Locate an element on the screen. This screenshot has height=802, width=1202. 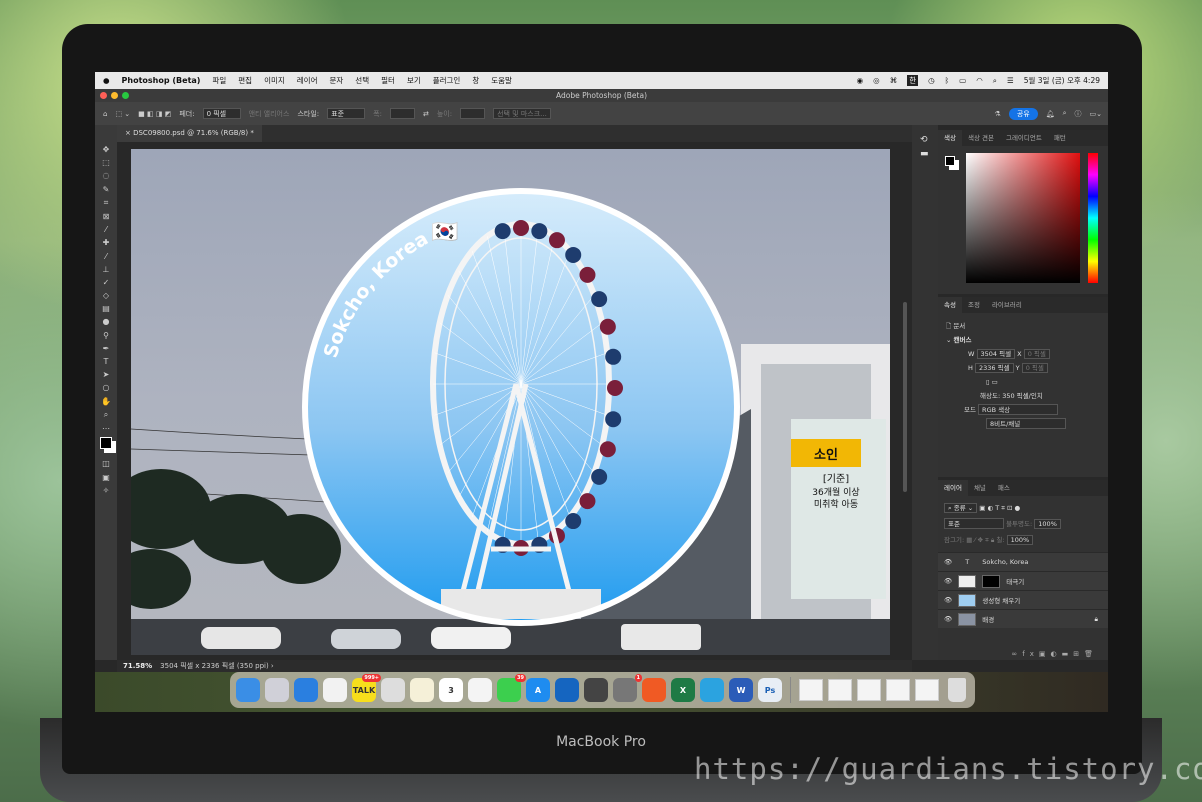
trash-icon: 🗑︎ is located at coordinates (1091, 654).